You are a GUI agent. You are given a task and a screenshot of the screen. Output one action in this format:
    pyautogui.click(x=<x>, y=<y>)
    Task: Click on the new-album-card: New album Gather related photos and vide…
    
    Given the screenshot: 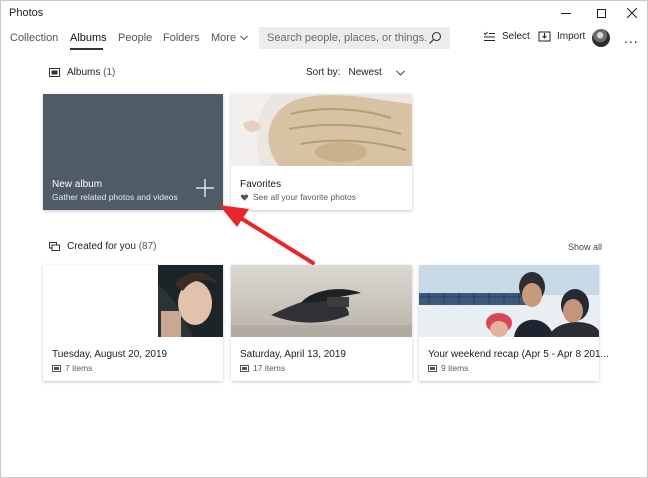 What is the action you would take?
    pyautogui.click(x=133, y=152)
    